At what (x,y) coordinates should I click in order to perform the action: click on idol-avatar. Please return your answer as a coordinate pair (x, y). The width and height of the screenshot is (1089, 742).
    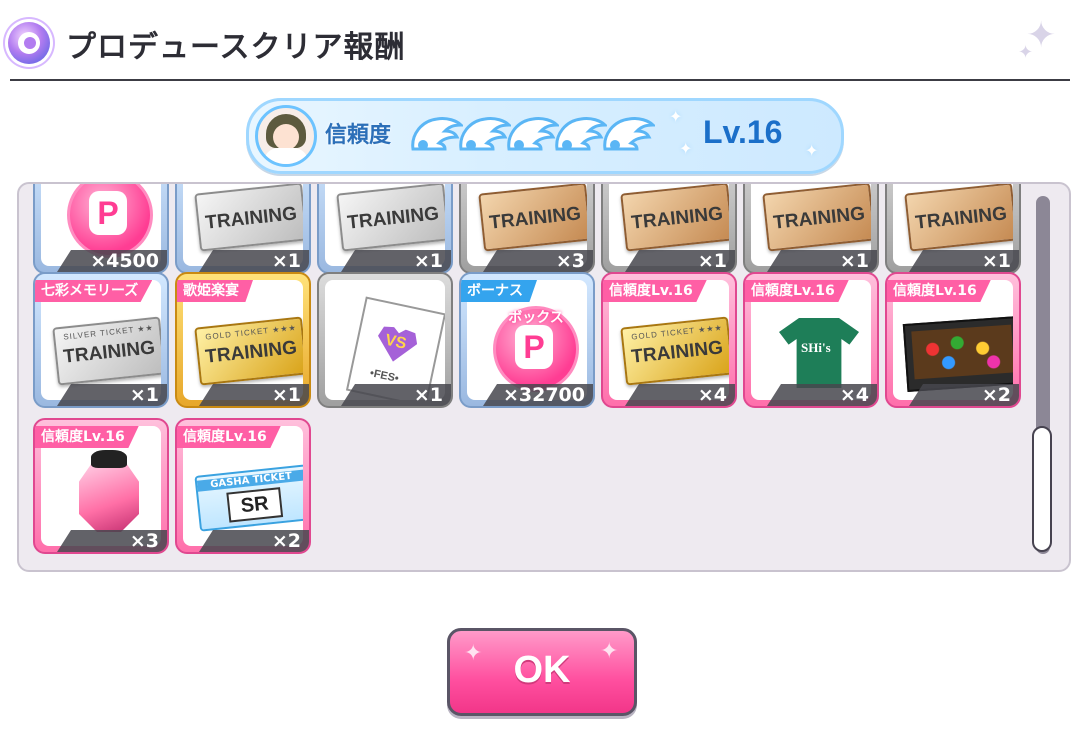
    Looking at the image, I should click on (286, 136).